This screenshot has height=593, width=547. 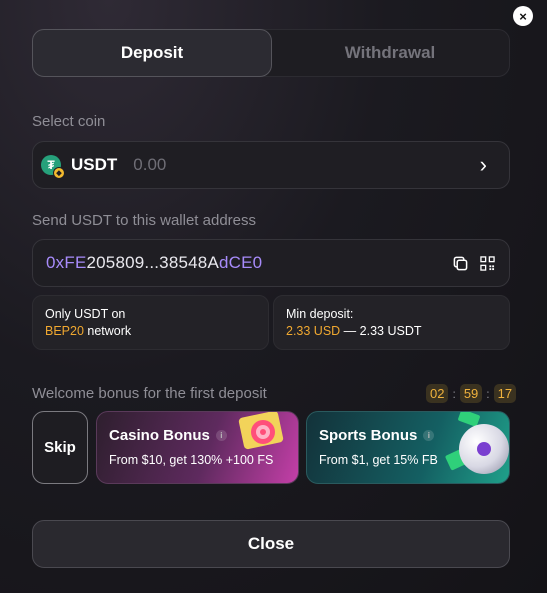 I want to click on wallet-address-field: 0xFE205809...38548AdCE0, so click(x=271, y=263).